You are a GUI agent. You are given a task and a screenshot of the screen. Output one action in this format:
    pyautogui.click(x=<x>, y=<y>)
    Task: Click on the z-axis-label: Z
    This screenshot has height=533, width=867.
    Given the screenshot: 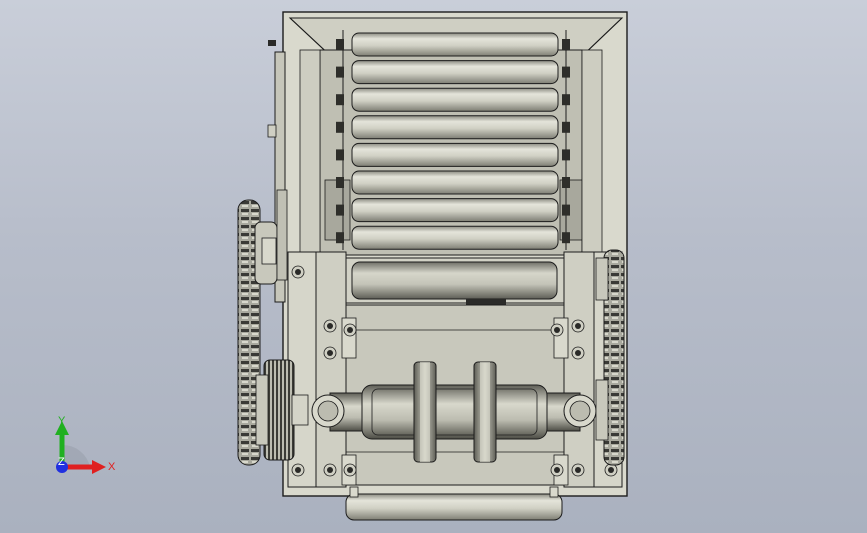 What is the action you would take?
    pyautogui.click(x=61, y=462)
    